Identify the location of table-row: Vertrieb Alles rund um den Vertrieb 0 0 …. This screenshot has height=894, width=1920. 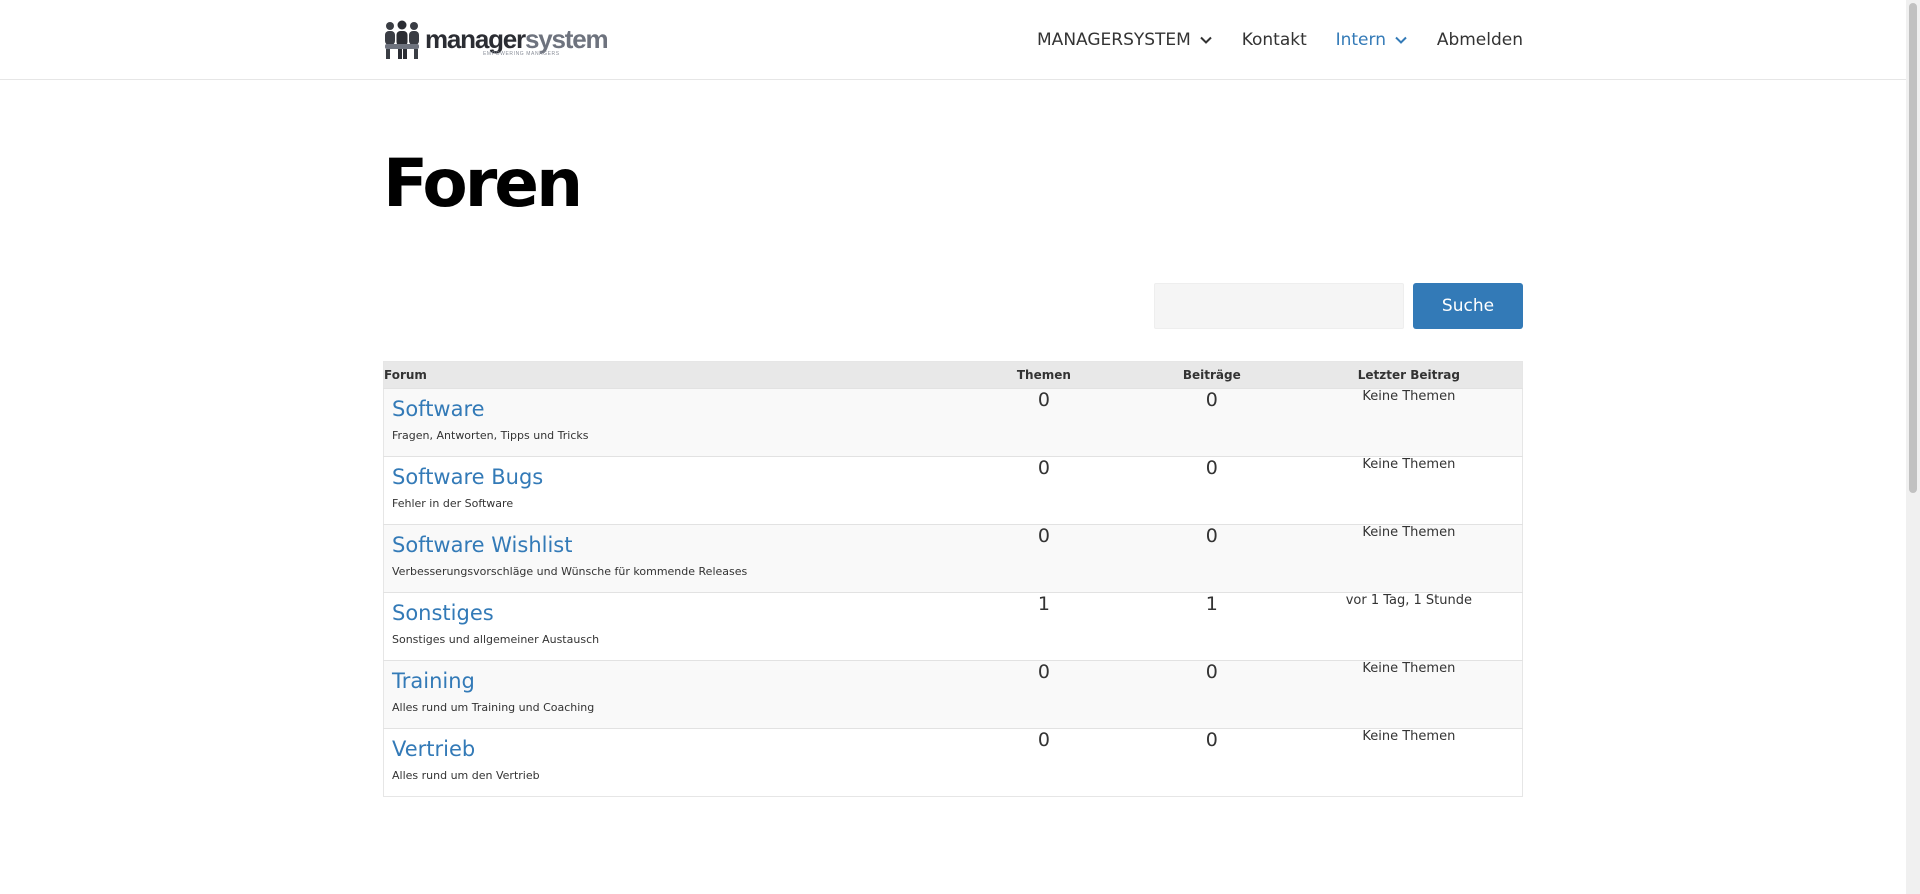
(953, 762).